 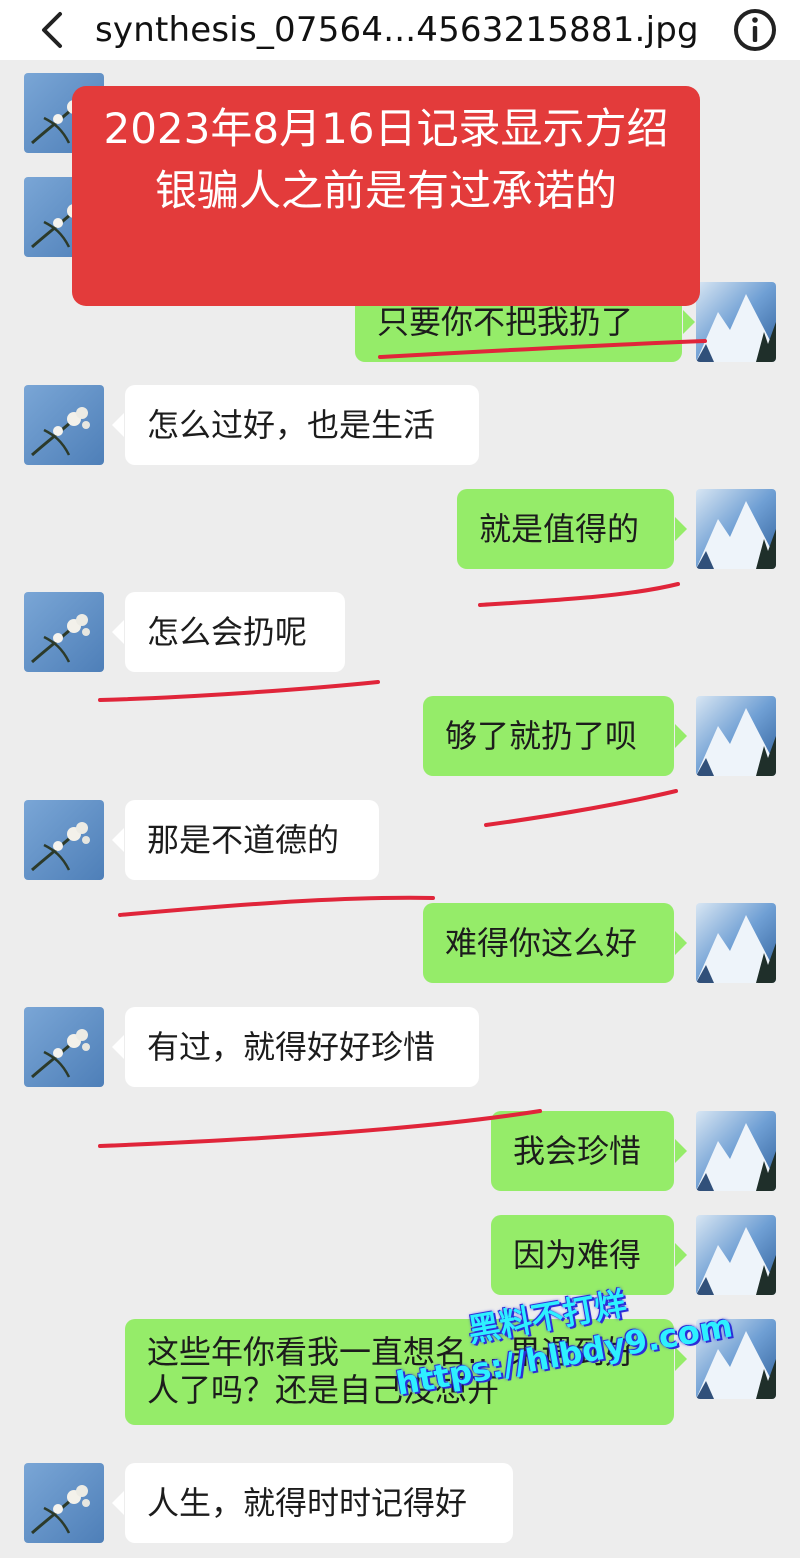 What do you see at coordinates (589, 1151) in the screenshot?
I see `message-bubble-sent: 我会珍惜` at bounding box center [589, 1151].